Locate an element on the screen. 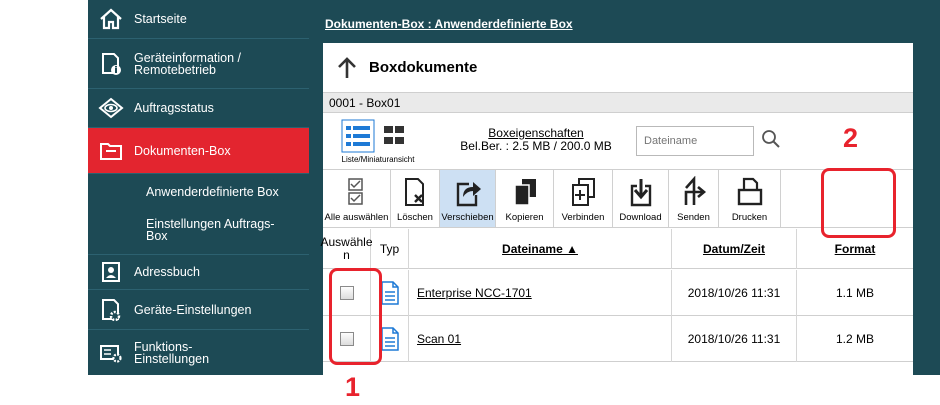 The image size is (940, 405). file-size: 1.2 MB is located at coordinates (854, 339).